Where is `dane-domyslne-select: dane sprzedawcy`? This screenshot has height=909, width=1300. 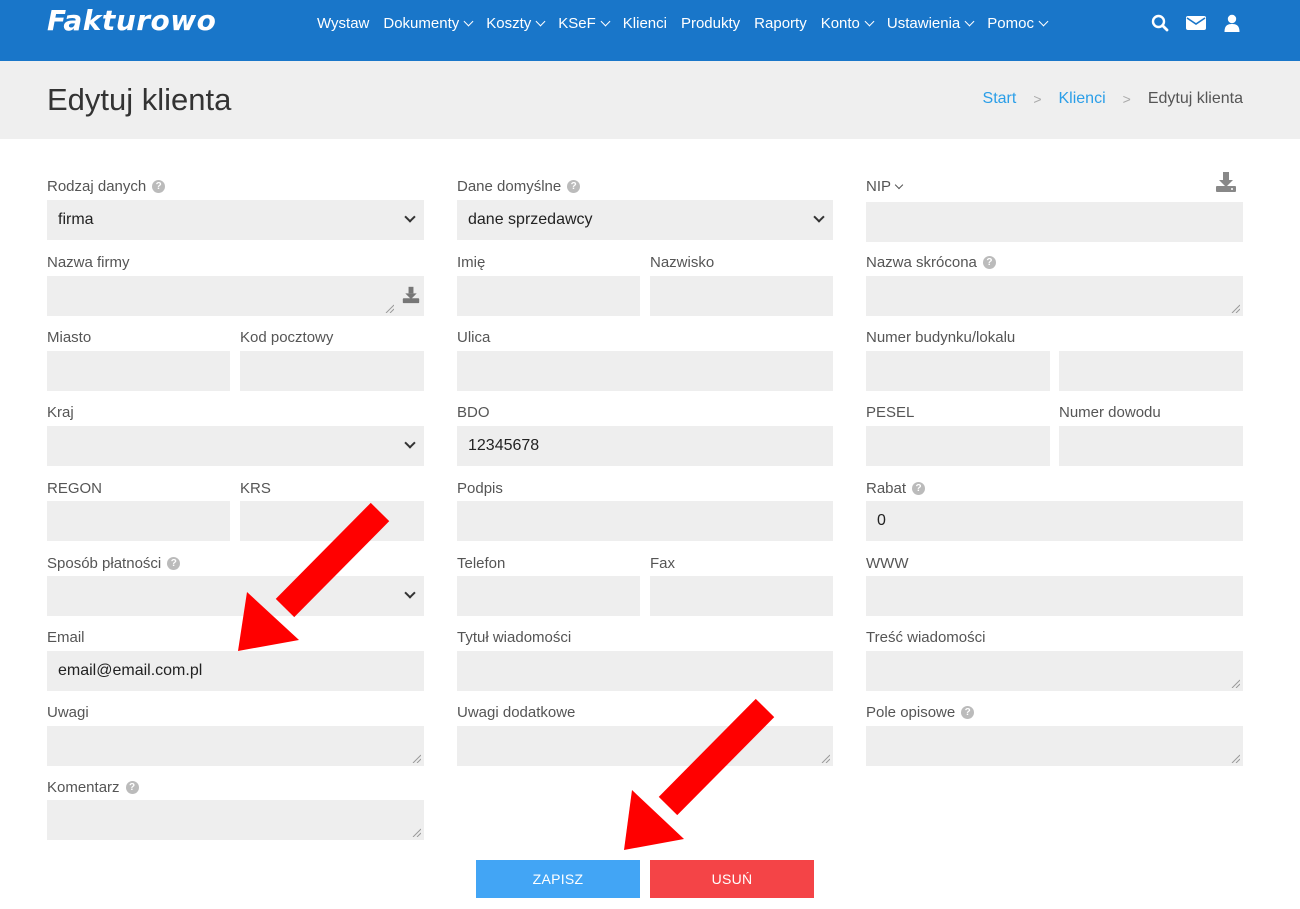 dane-domyslne-select: dane sprzedawcy is located at coordinates (645, 220).